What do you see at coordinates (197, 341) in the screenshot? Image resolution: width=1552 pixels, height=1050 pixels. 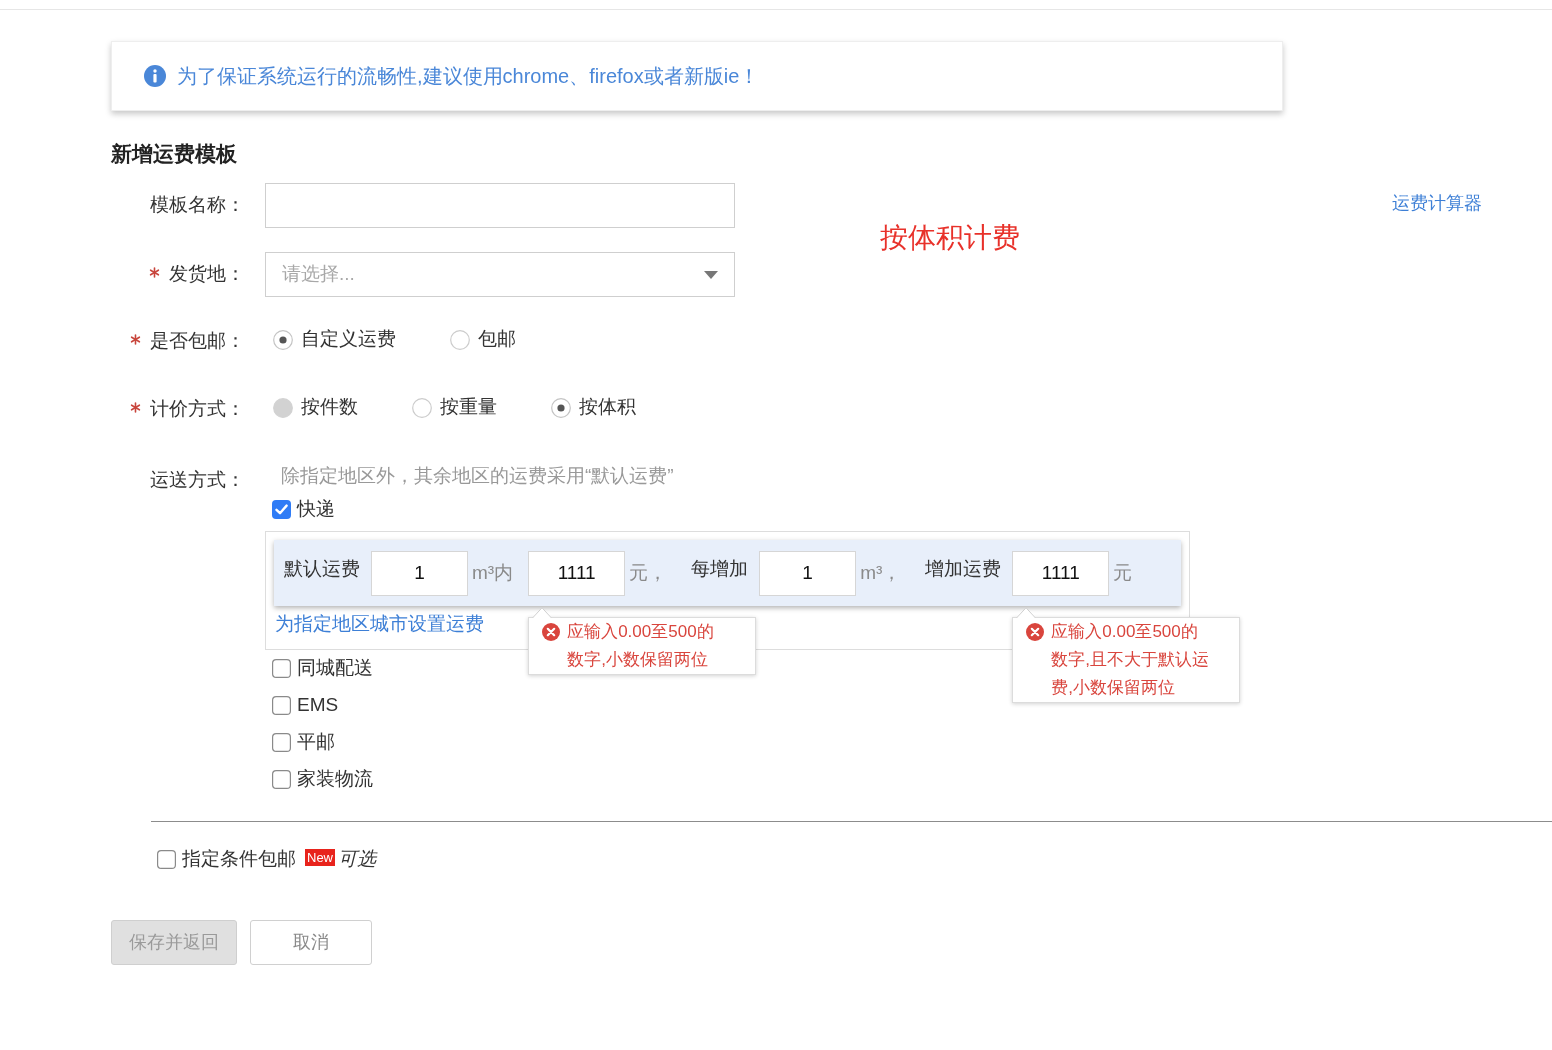 I see `field-label: 是否包邮：` at bounding box center [197, 341].